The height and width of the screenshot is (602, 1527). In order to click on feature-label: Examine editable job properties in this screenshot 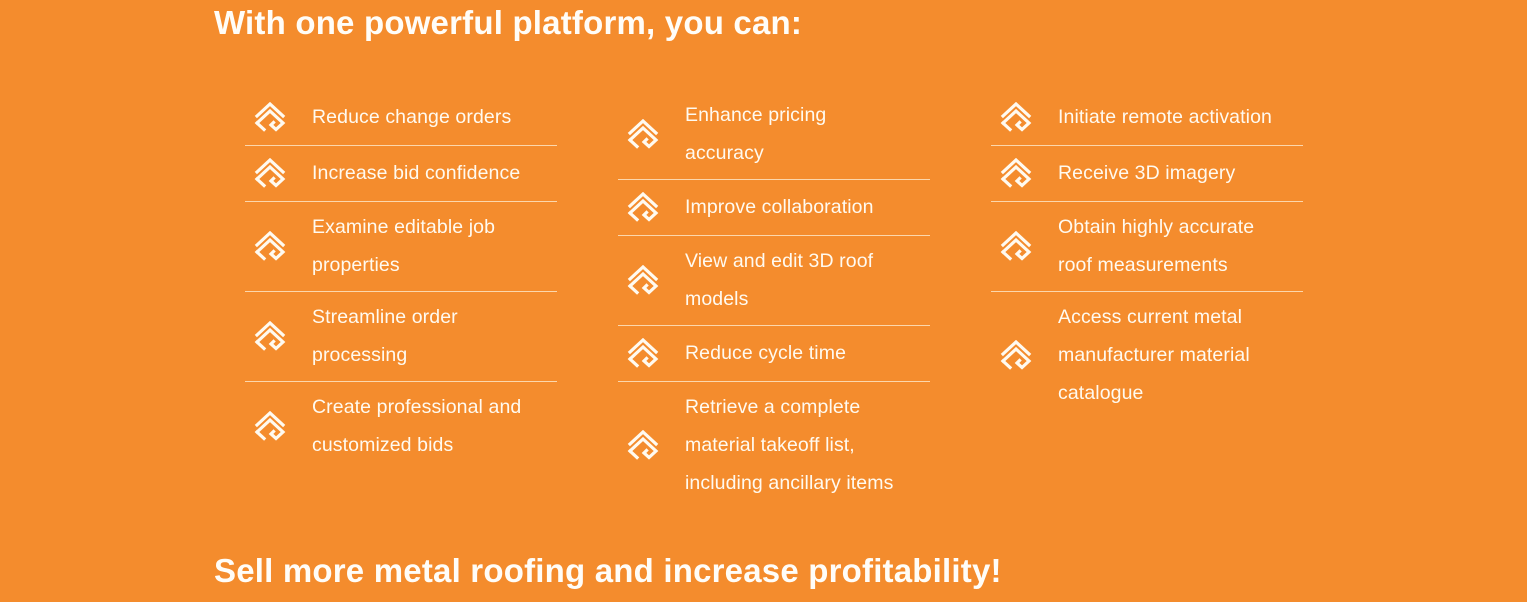, I will do `click(404, 246)`.